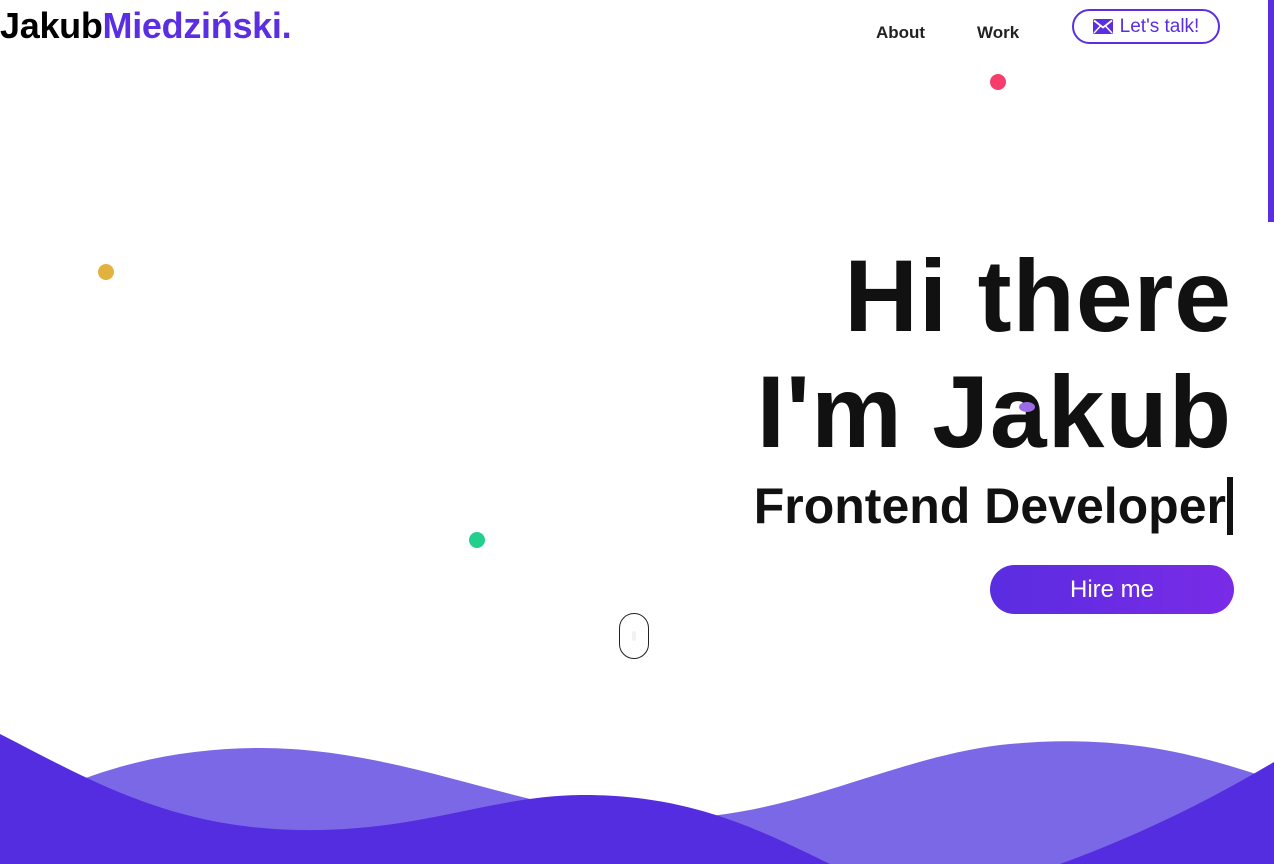  Describe the element at coordinates (477, 540) in the screenshot. I see `decorative-dot-green` at that location.